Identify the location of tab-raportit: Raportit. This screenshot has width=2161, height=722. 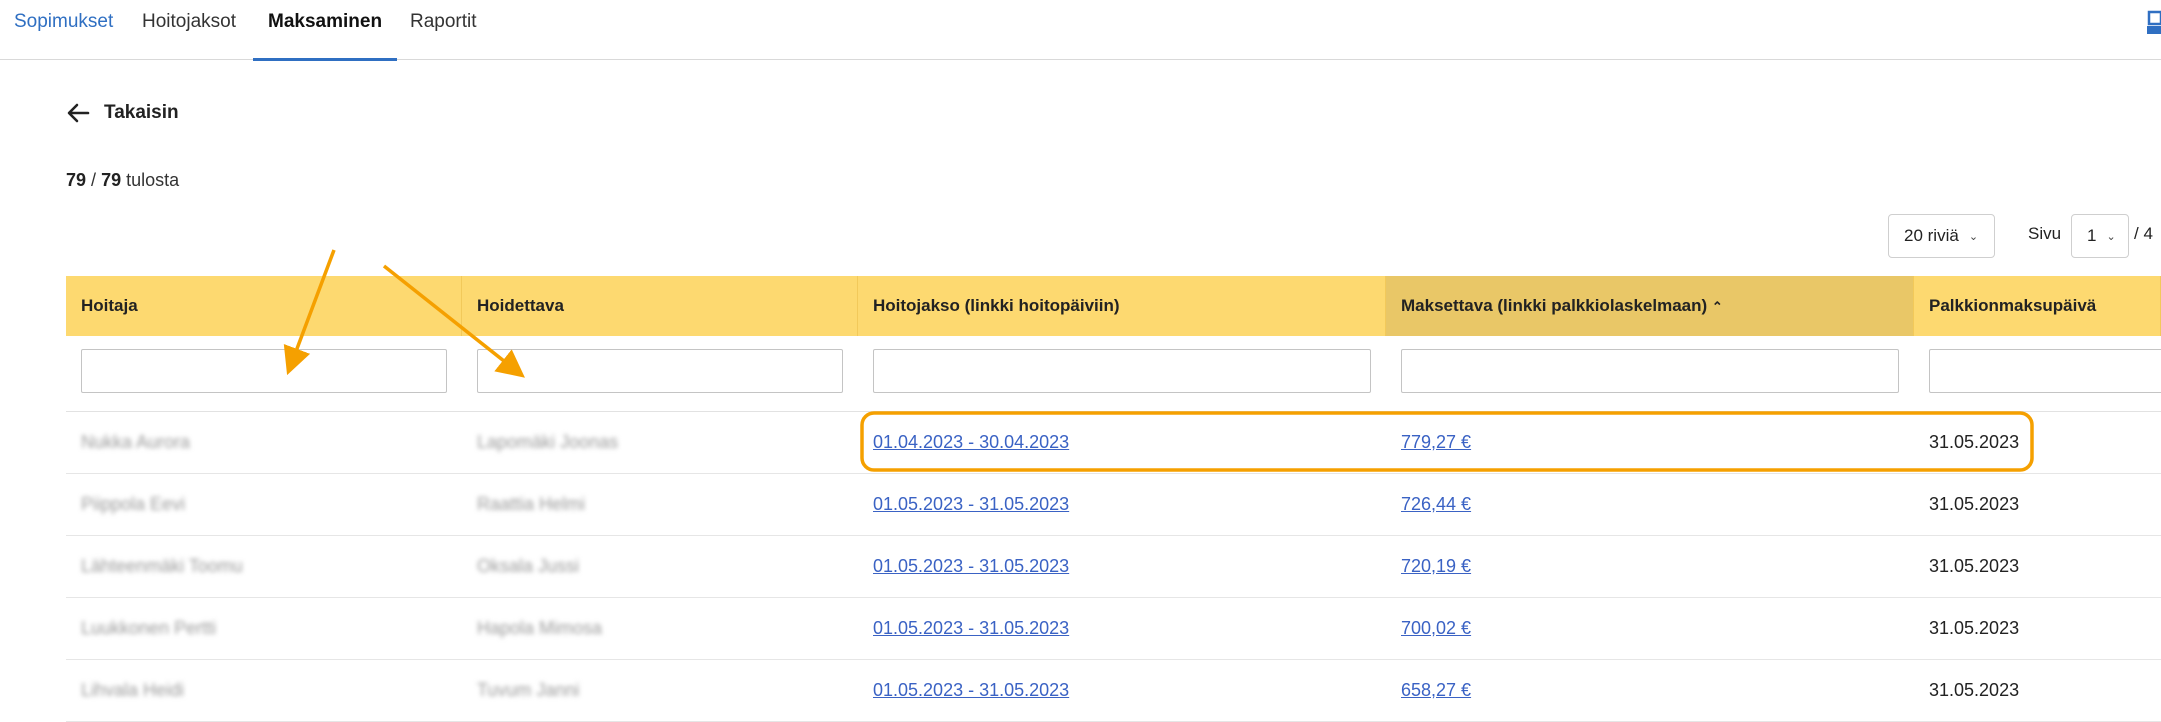
(443, 29).